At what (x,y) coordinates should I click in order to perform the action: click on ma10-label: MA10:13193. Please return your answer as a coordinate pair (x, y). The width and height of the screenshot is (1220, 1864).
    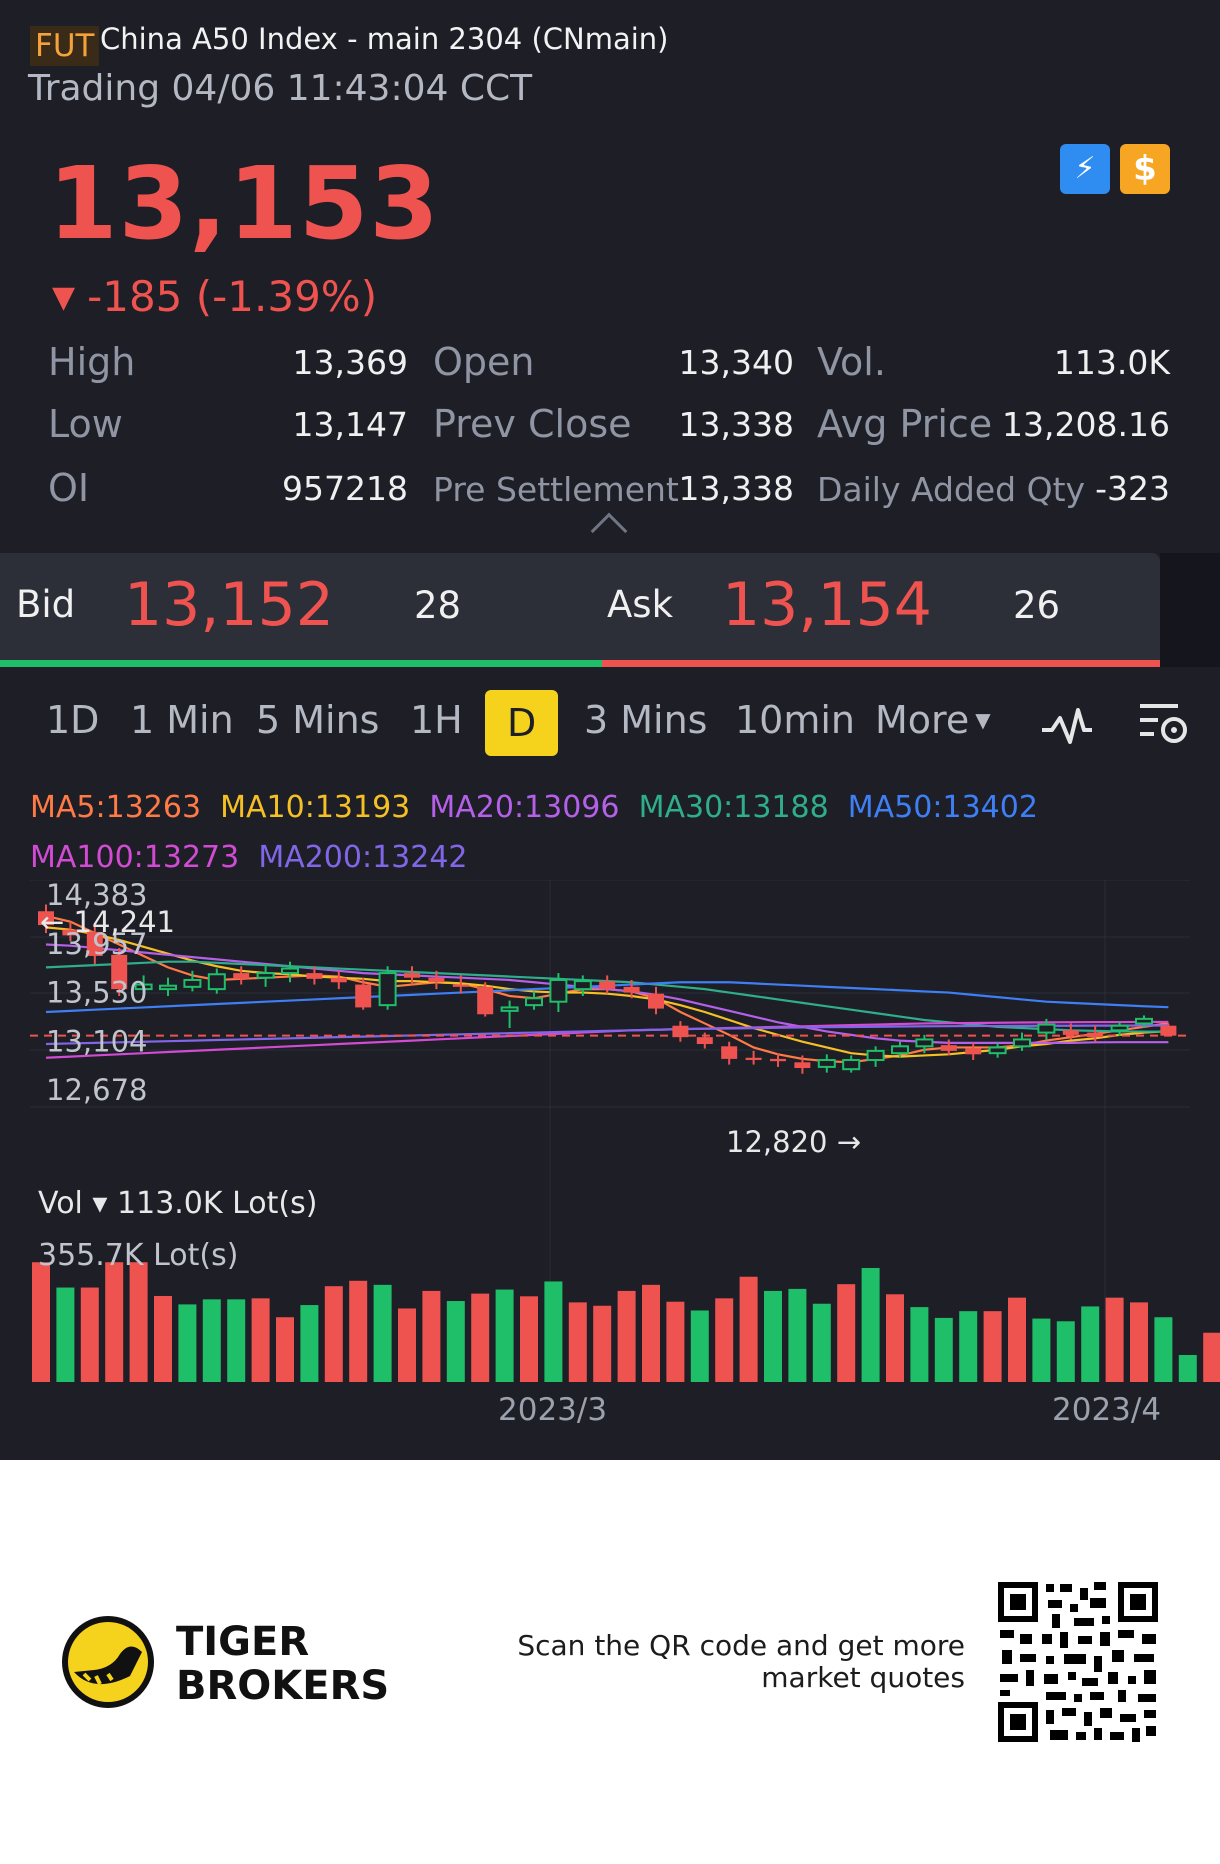
    Looking at the image, I should click on (315, 807).